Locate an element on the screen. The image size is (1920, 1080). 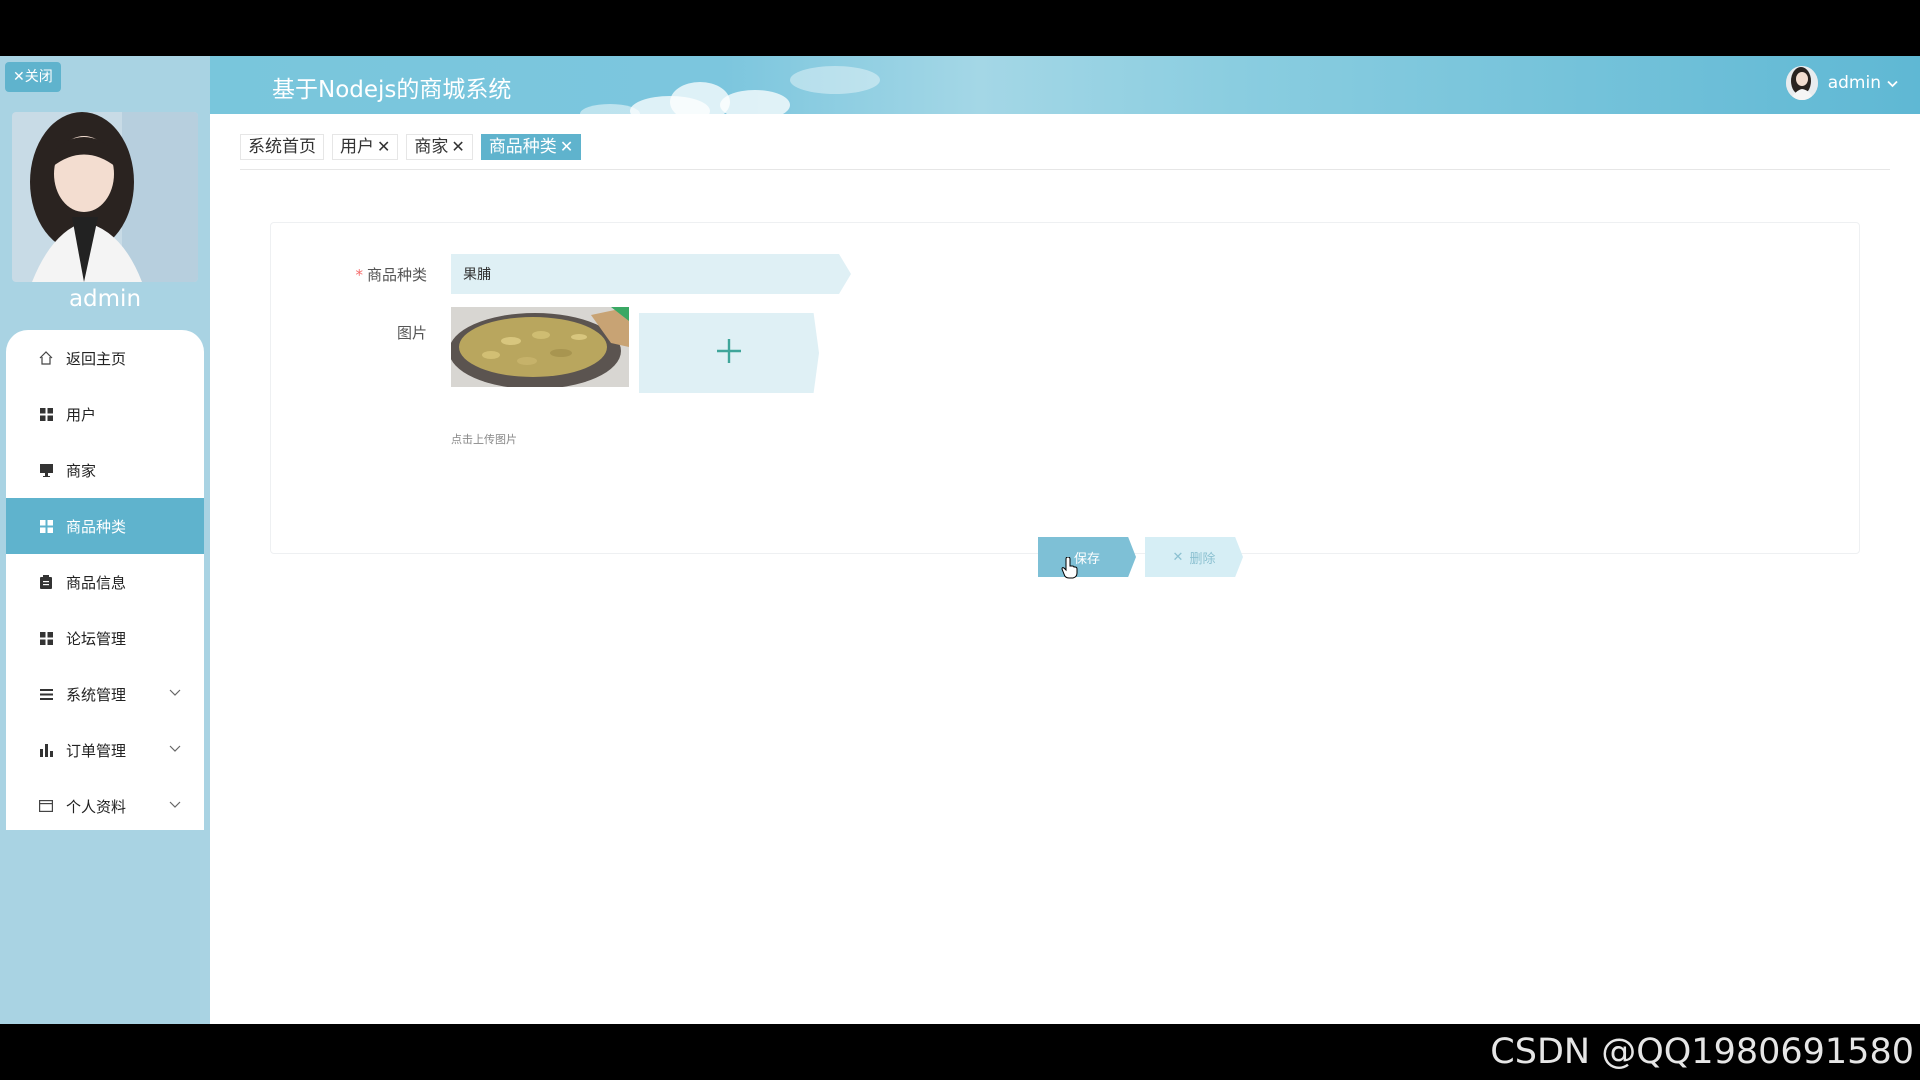
sidebar-item-label: 个人资料 is located at coordinates (96, 806).